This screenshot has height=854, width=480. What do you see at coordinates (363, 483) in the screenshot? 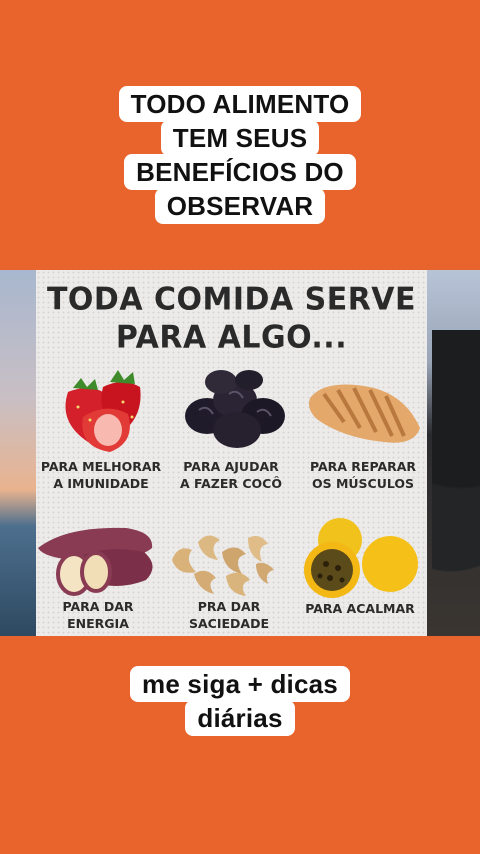
I see `label-line: OS MÚSCULOS` at bounding box center [363, 483].